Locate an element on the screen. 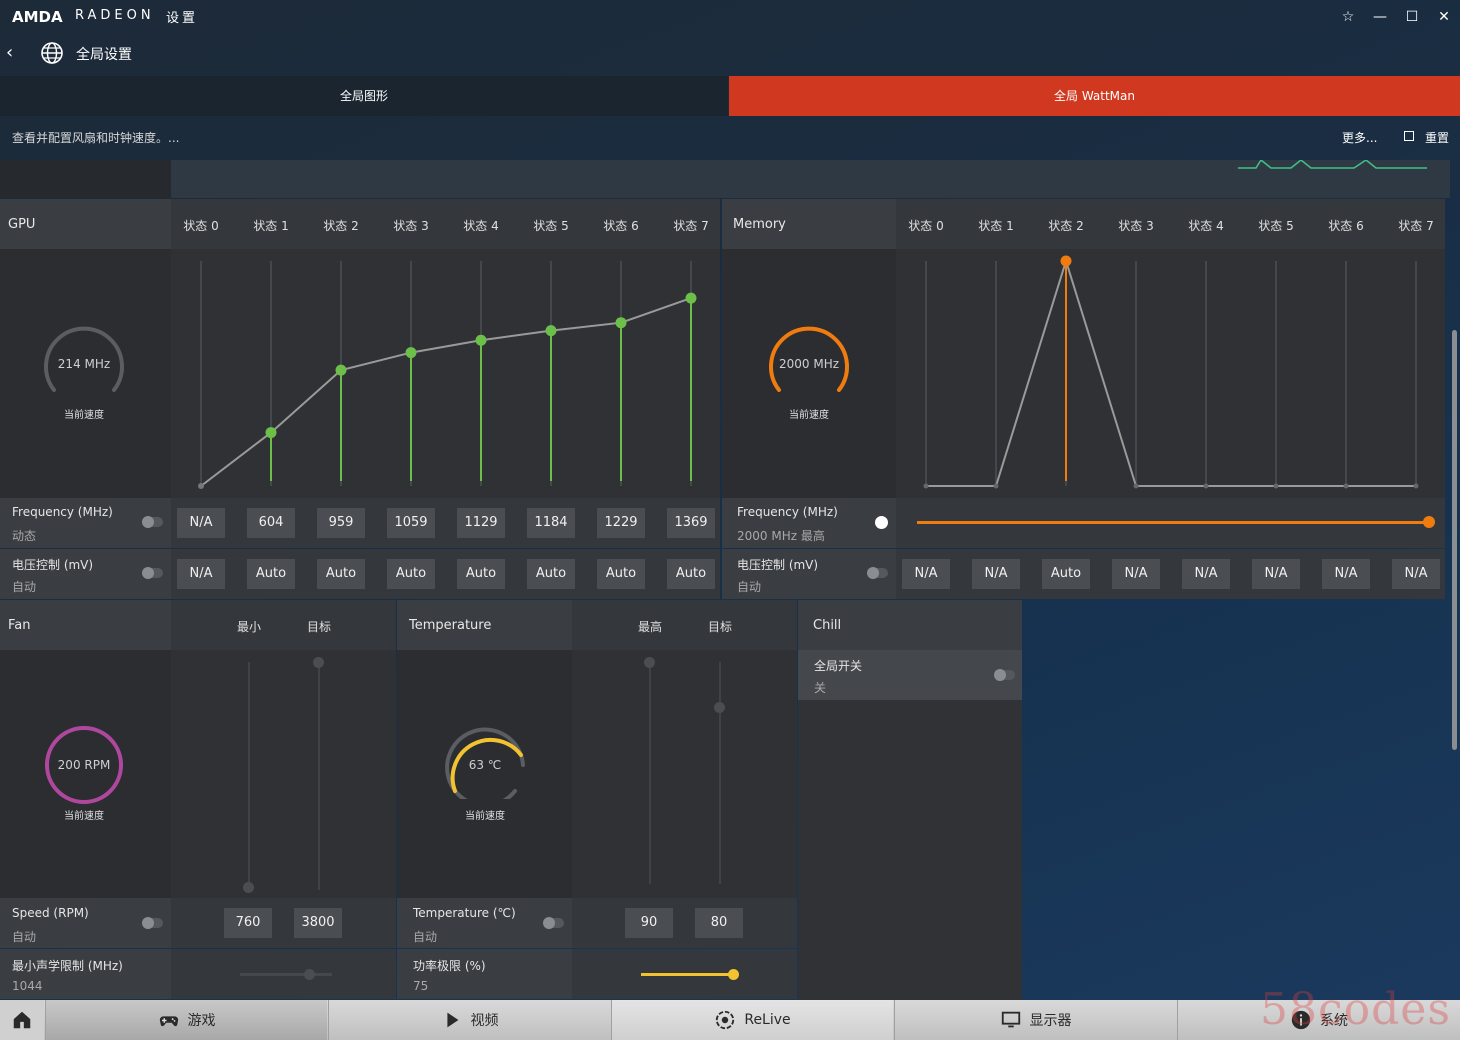 The image size is (1460, 1040). home-button is located at coordinates (22, 1020).